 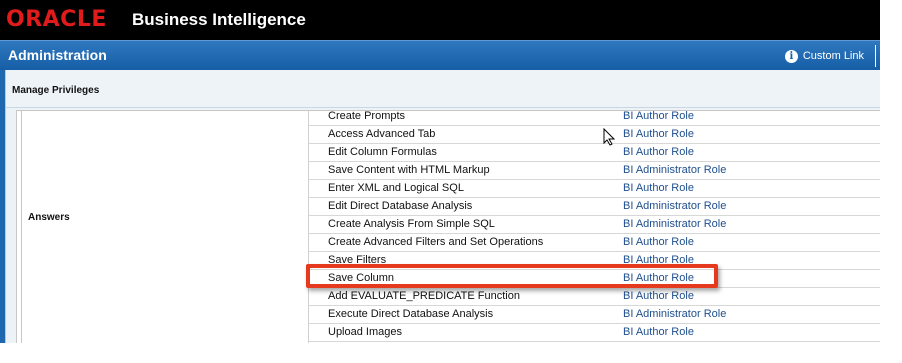 I want to click on page-title: Administration, so click(x=57, y=55).